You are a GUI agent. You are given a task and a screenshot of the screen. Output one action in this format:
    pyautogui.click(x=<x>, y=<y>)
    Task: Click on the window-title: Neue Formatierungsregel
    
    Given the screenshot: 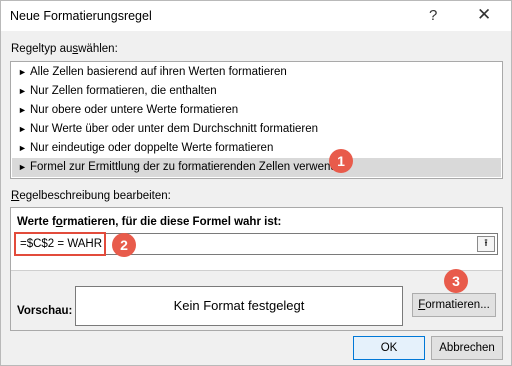 What is the action you would take?
    pyautogui.click(x=81, y=16)
    